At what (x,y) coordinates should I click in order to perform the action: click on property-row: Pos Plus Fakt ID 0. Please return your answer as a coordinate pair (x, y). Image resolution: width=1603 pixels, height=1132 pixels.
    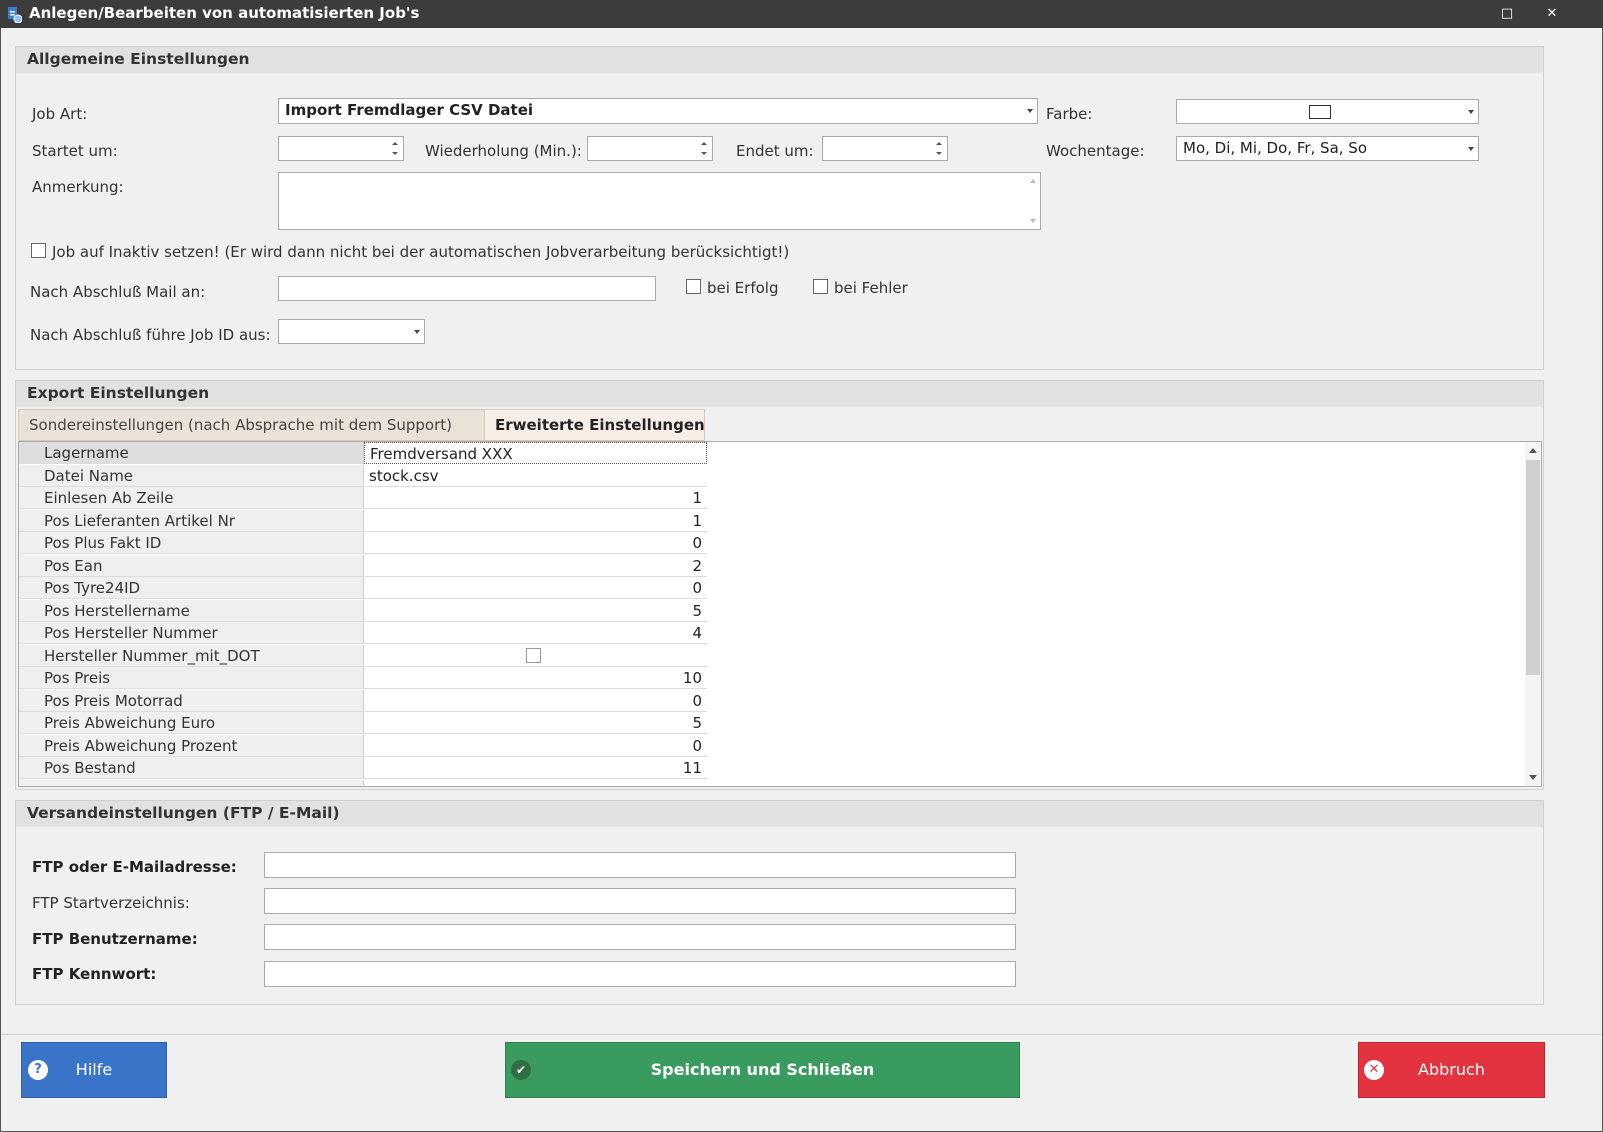
    Looking at the image, I should click on (363, 543).